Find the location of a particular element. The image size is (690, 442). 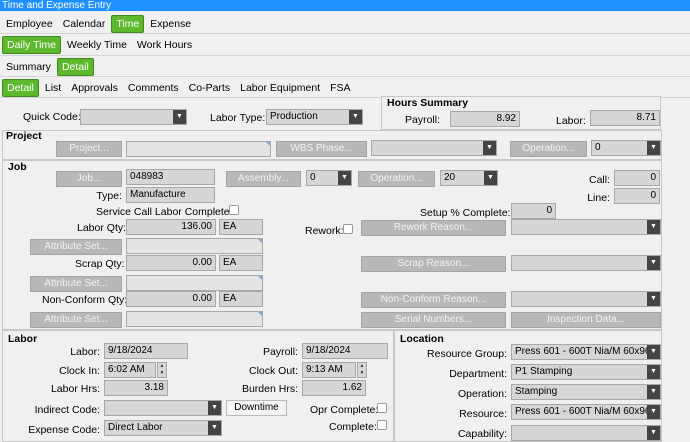

burden-hrs-field: 1.62 is located at coordinates (334, 388).